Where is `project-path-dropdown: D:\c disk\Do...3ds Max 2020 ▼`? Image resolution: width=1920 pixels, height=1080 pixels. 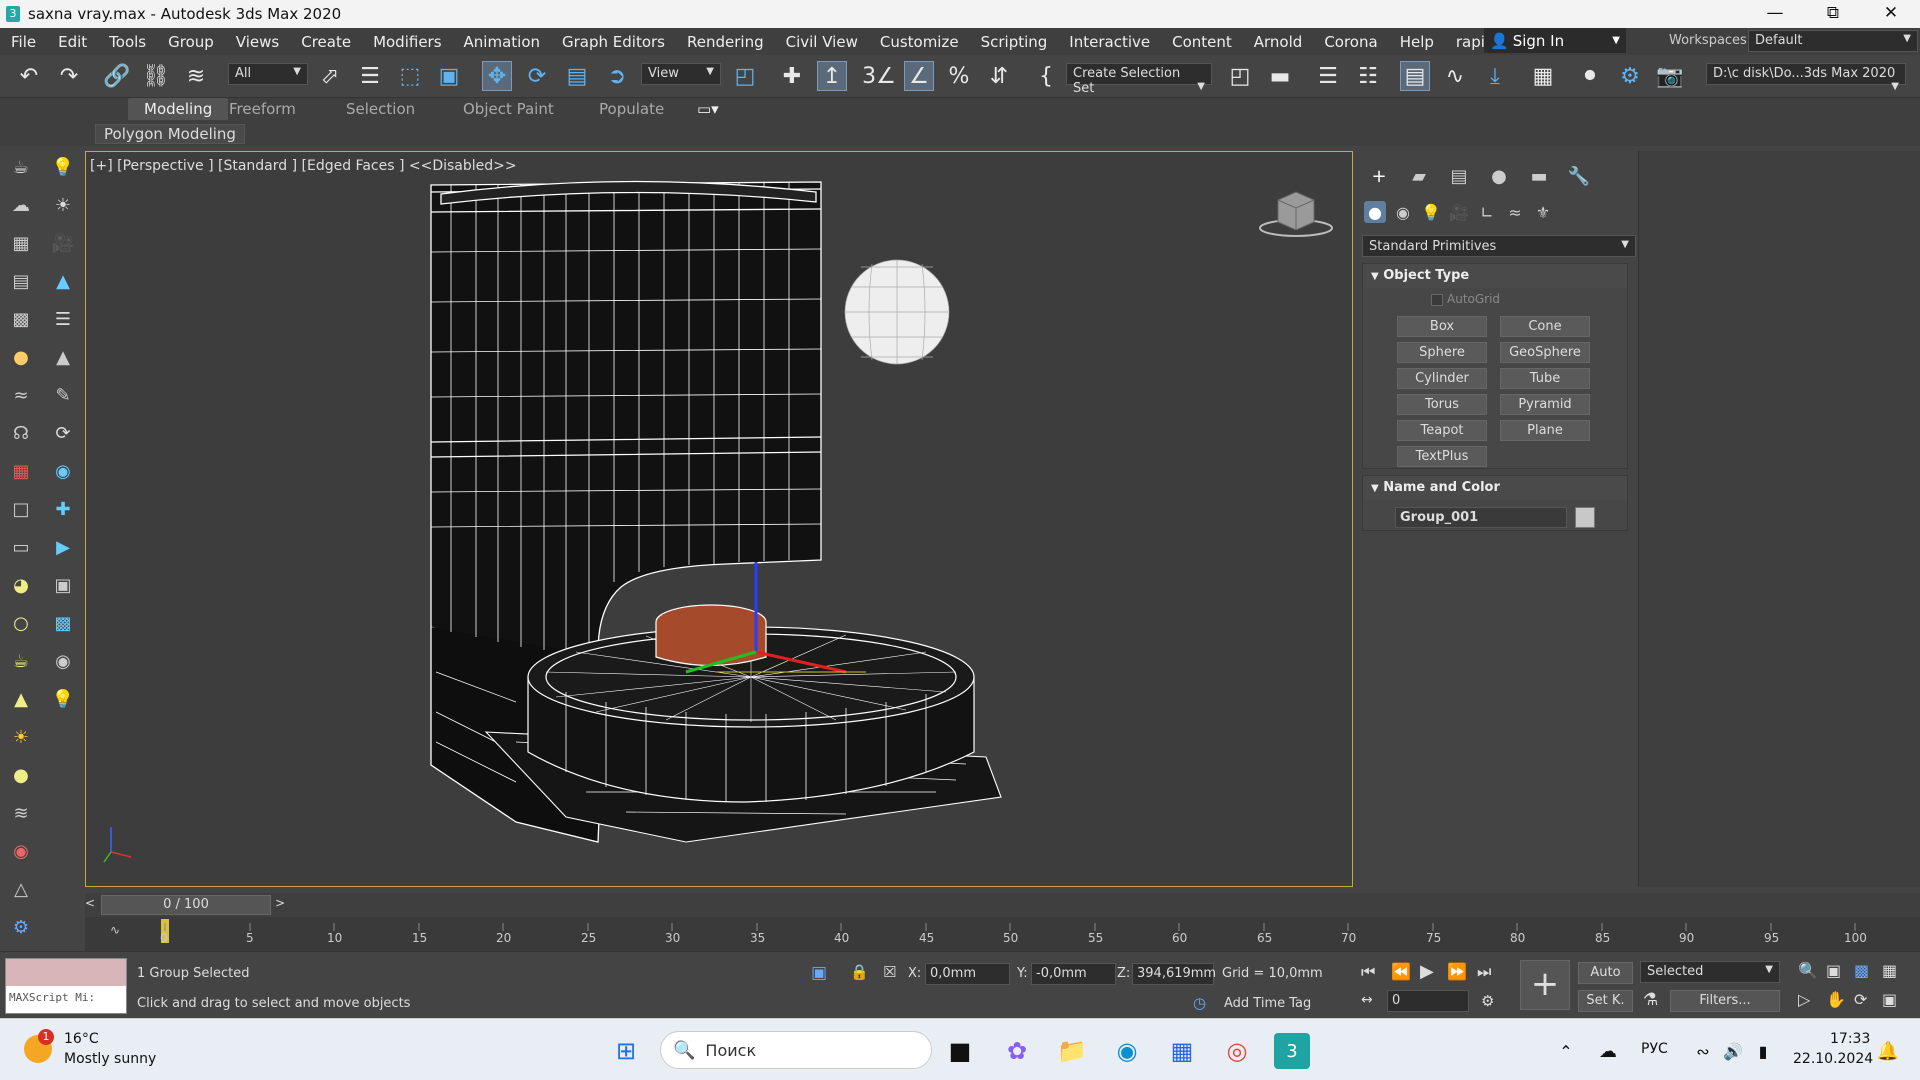 project-path-dropdown: D:\c disk\Do...3ds Max 2020 ▼ is located at coordinates (1806, 77).